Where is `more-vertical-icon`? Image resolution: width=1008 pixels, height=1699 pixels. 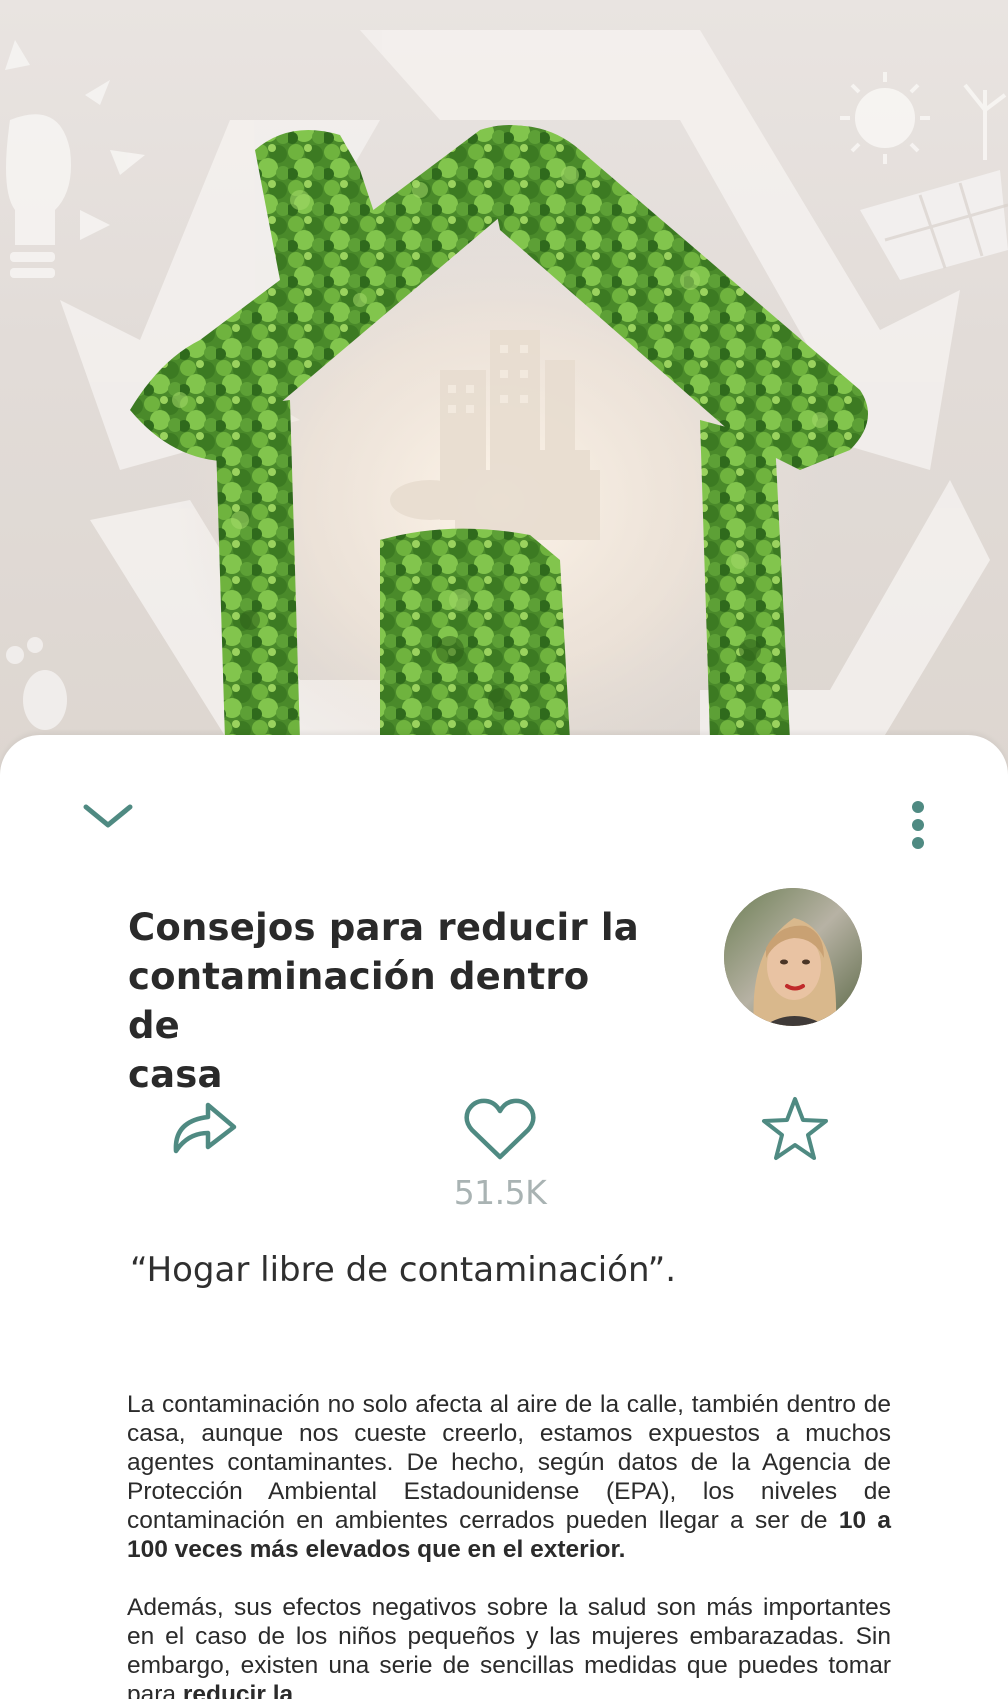 more-vertical-icon is located at coordinates (918, 825).